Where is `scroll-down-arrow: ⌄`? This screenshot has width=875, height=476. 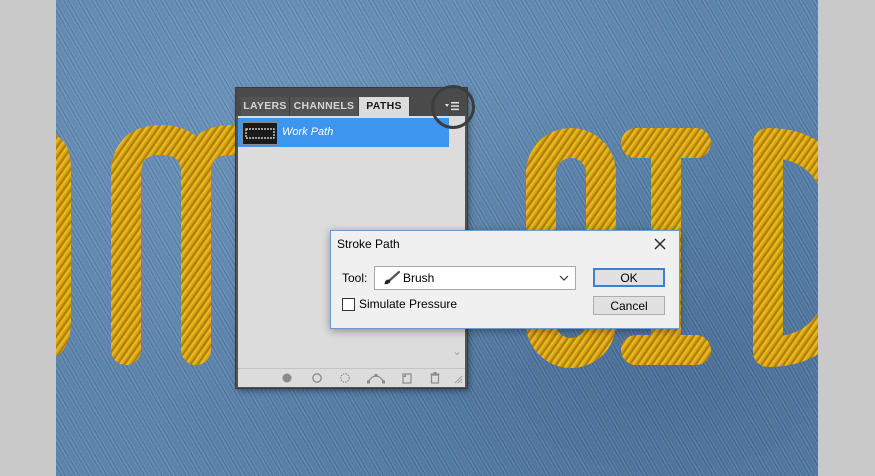
scroll-down-arrow: ⌄ is located at coordinates (457, 352).